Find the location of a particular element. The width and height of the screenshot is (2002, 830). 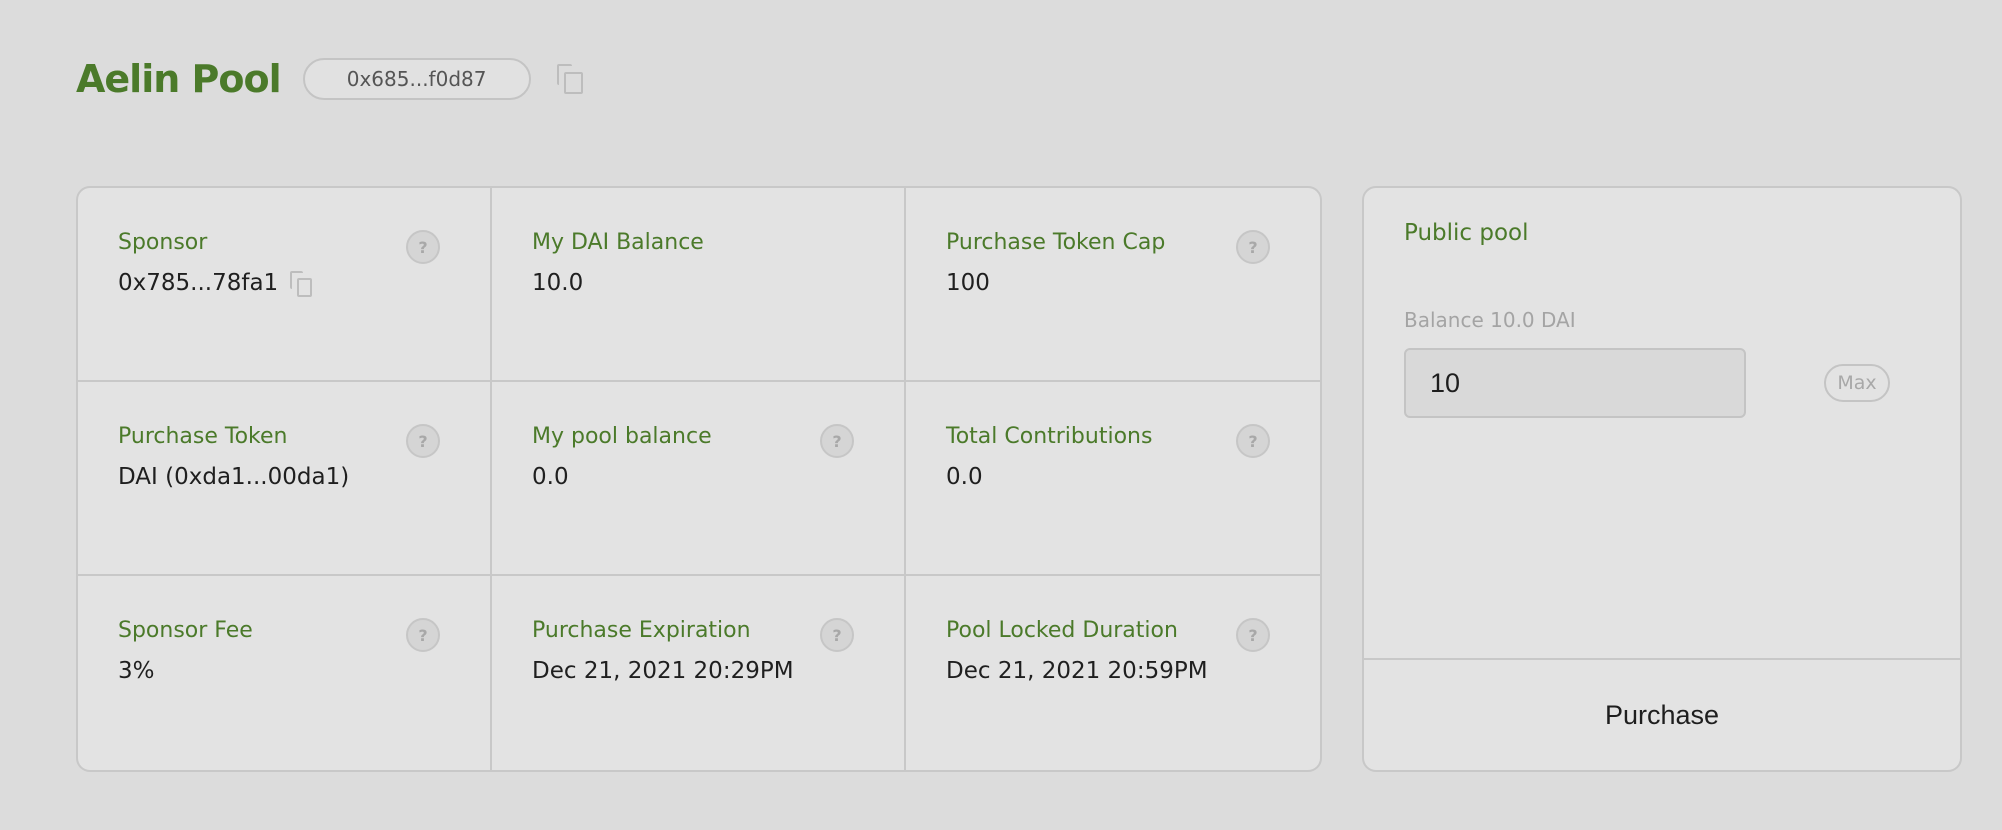

stat-my-pool-balance: My pool balance 0.0 ? is located at coordinates (699, 479).